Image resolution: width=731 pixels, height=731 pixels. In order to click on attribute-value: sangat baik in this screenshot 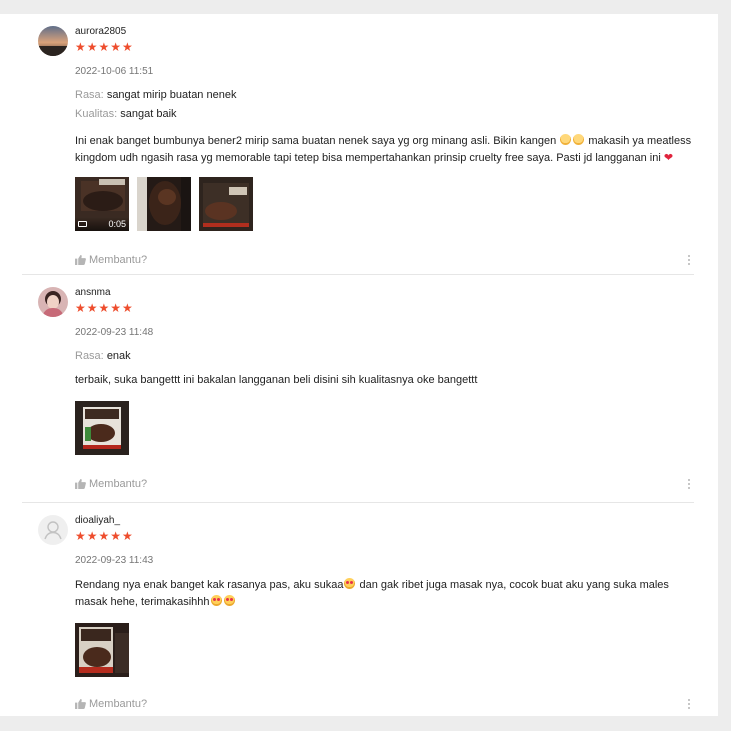, I will do `click(148, 114)`.